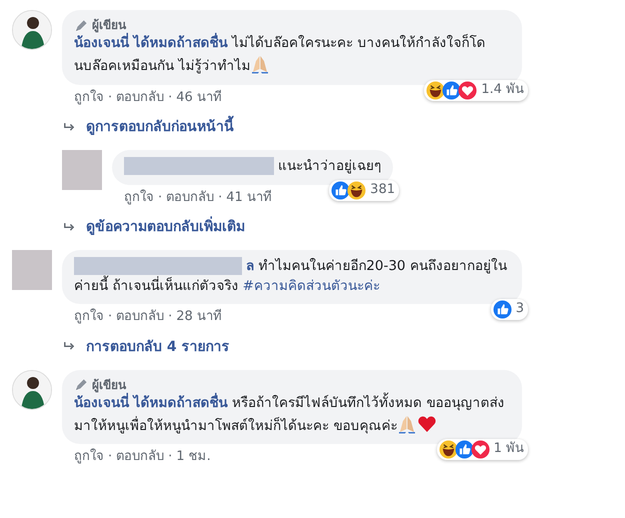 The height and width of the screenshot is (518, 625). Describe the element at coordinates (482, 449) in the screenshot. I see `reaction-summary: 1 พัน` at that location.